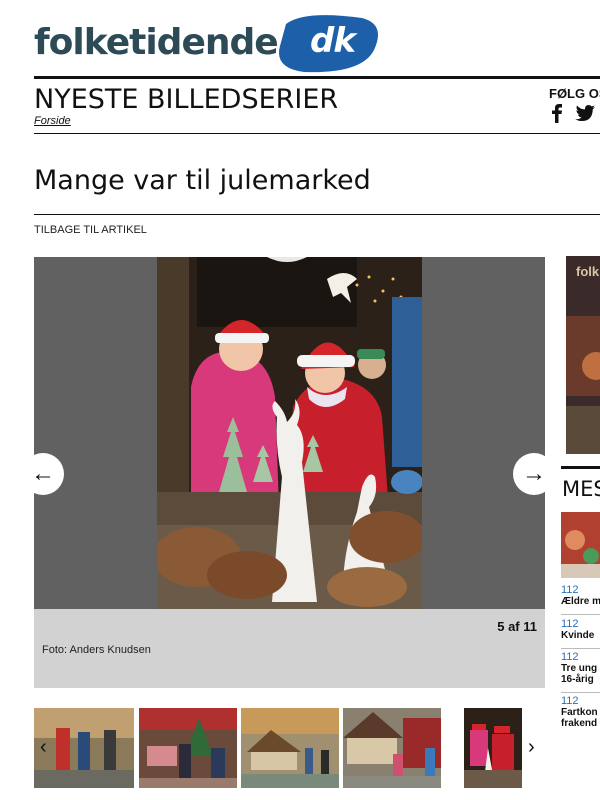 The height and width of the screenshot is (800, 600). What do you see at coordinates (557, 113) in the screenshot?
I see `facebook-icon` at bounding box center [557, 113].